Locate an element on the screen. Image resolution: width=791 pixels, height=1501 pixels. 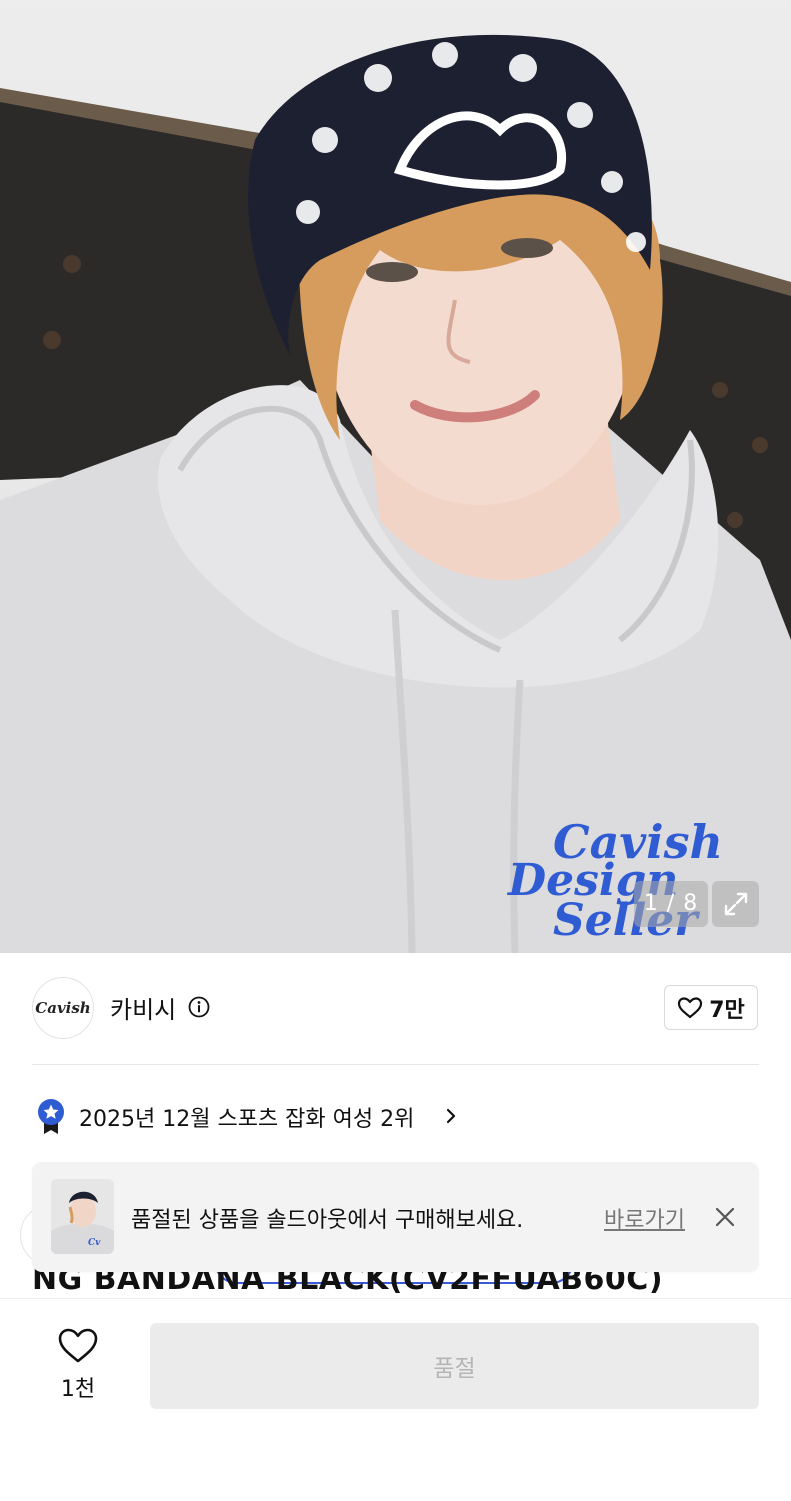
toast-message: 품절된 상품을 솔드아웃에서 구매해보세요. is located at coordinates (327, 1220).